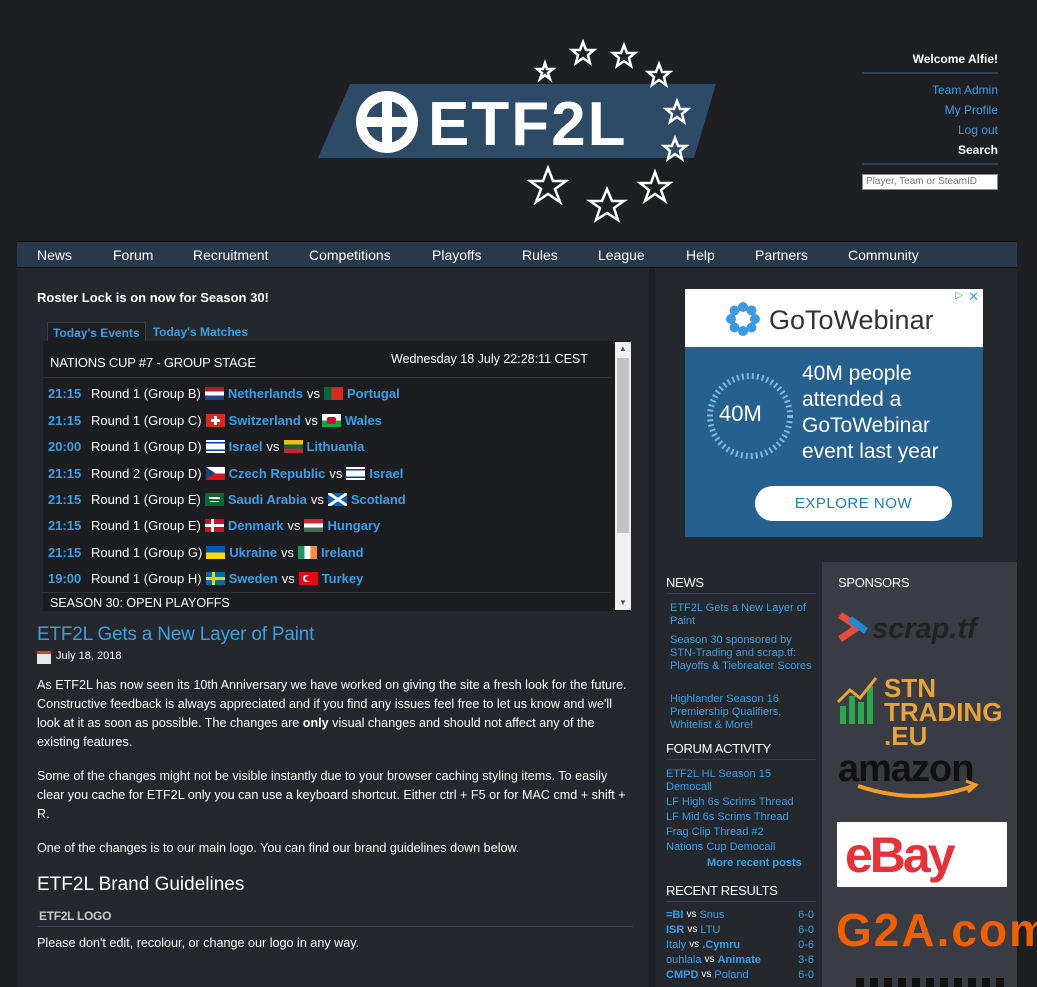  I want to click on event-round: Round 1 (Group C), so click(146, 420).